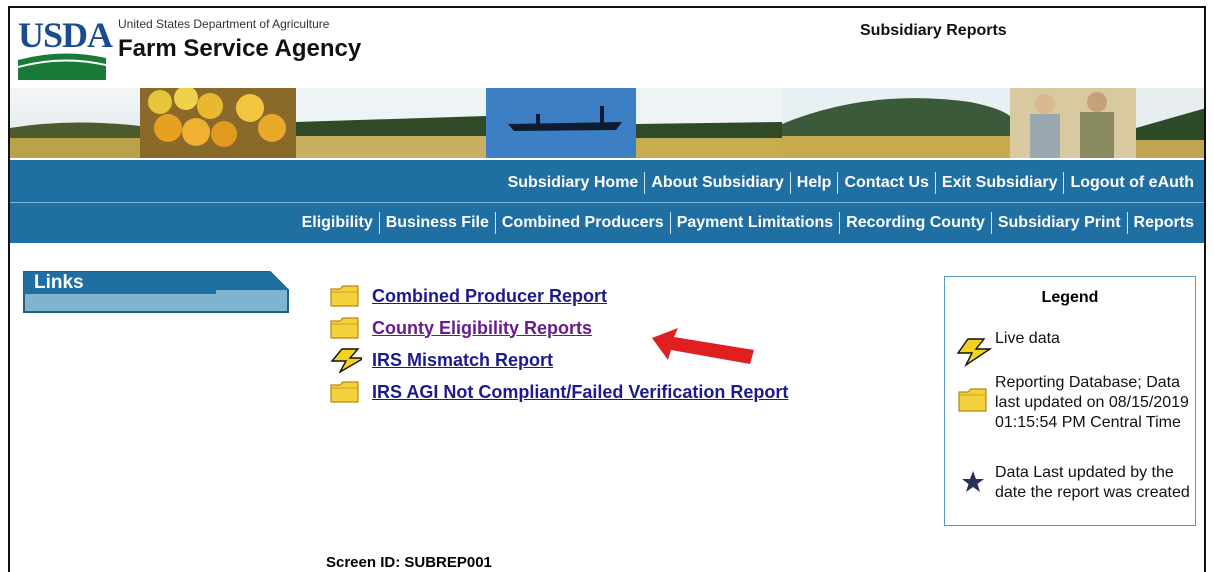 This screenshot has height=572, width=1214. I want to click on nav-eligibility: Eligibility, so click(337, 223).